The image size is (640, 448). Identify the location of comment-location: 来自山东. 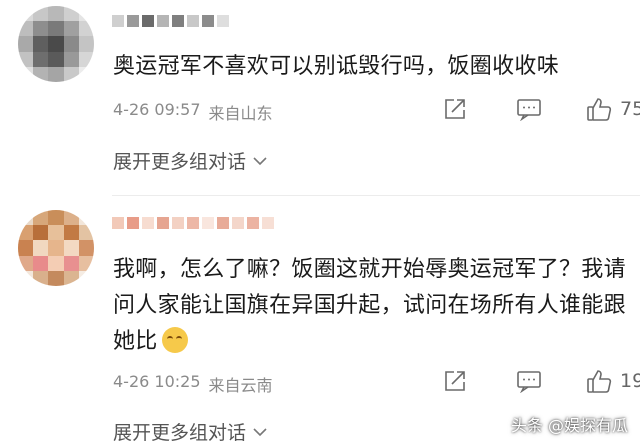
(240, 113).